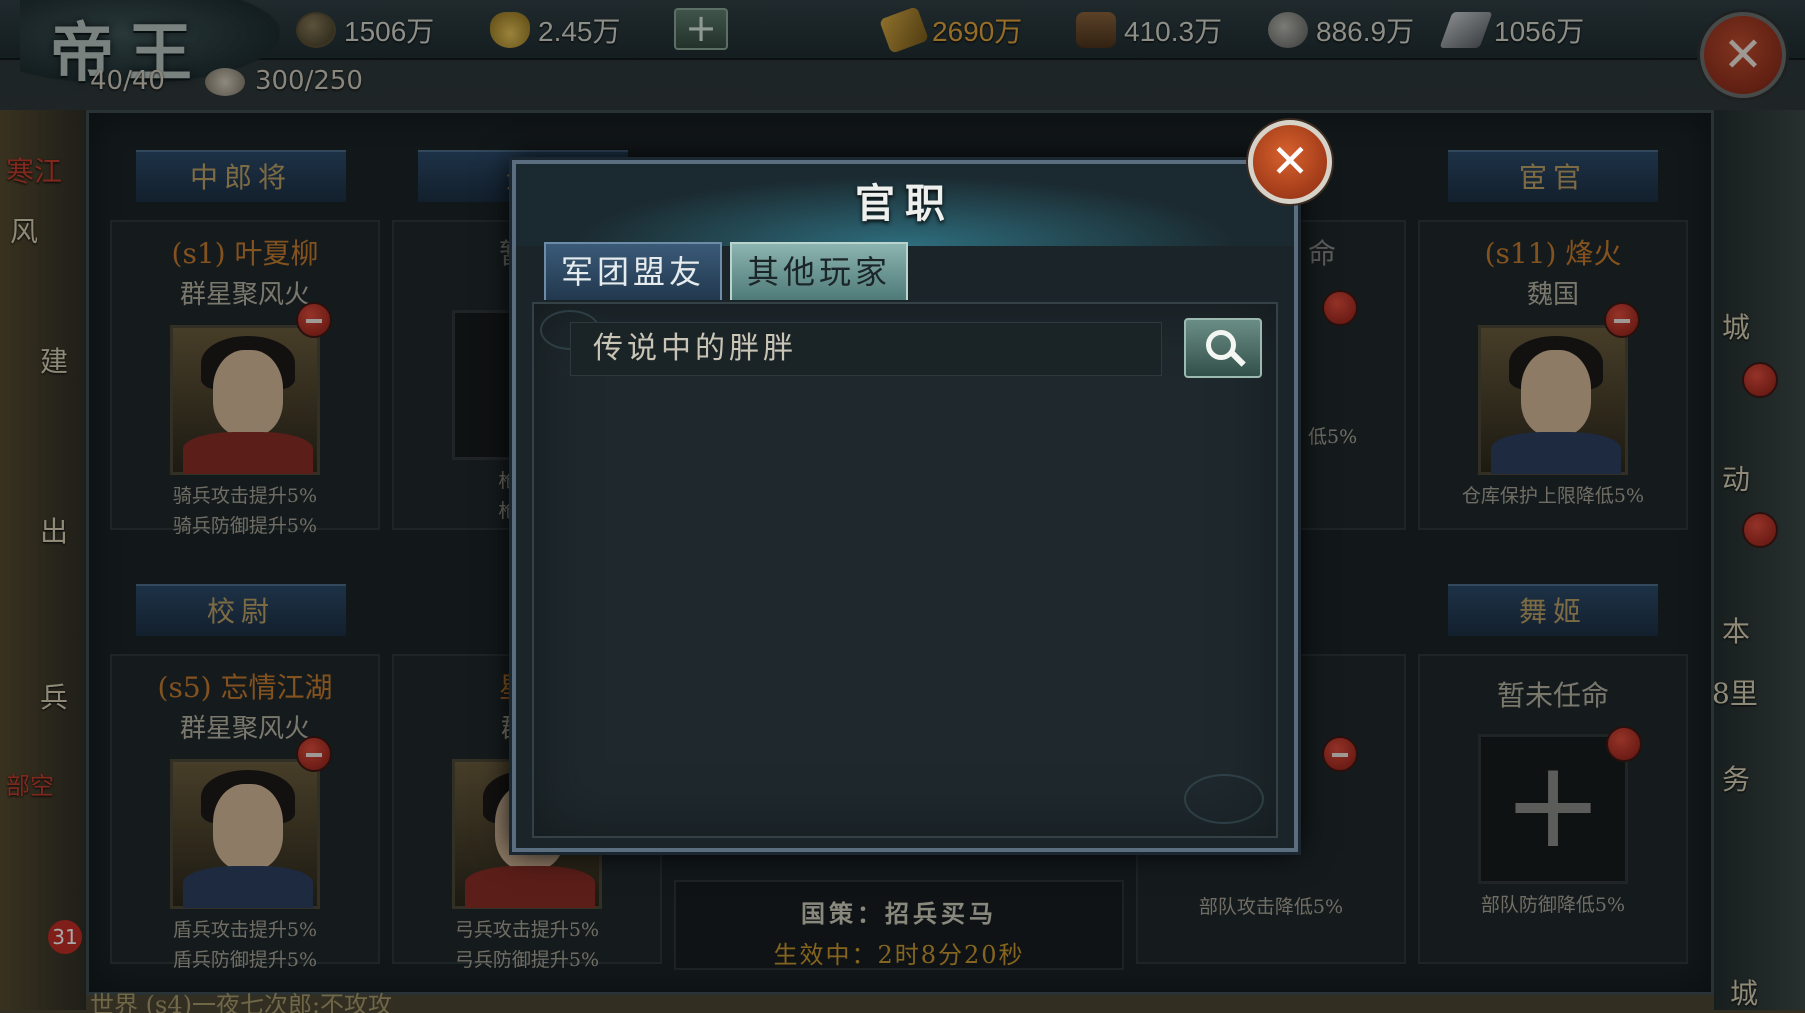 The width and height of the screenshot is (1805, 1013). What do you see at coordinates (1224, 799) in the screenshot?
I see `cloud-ornament` at bounding box center [1224, 799].